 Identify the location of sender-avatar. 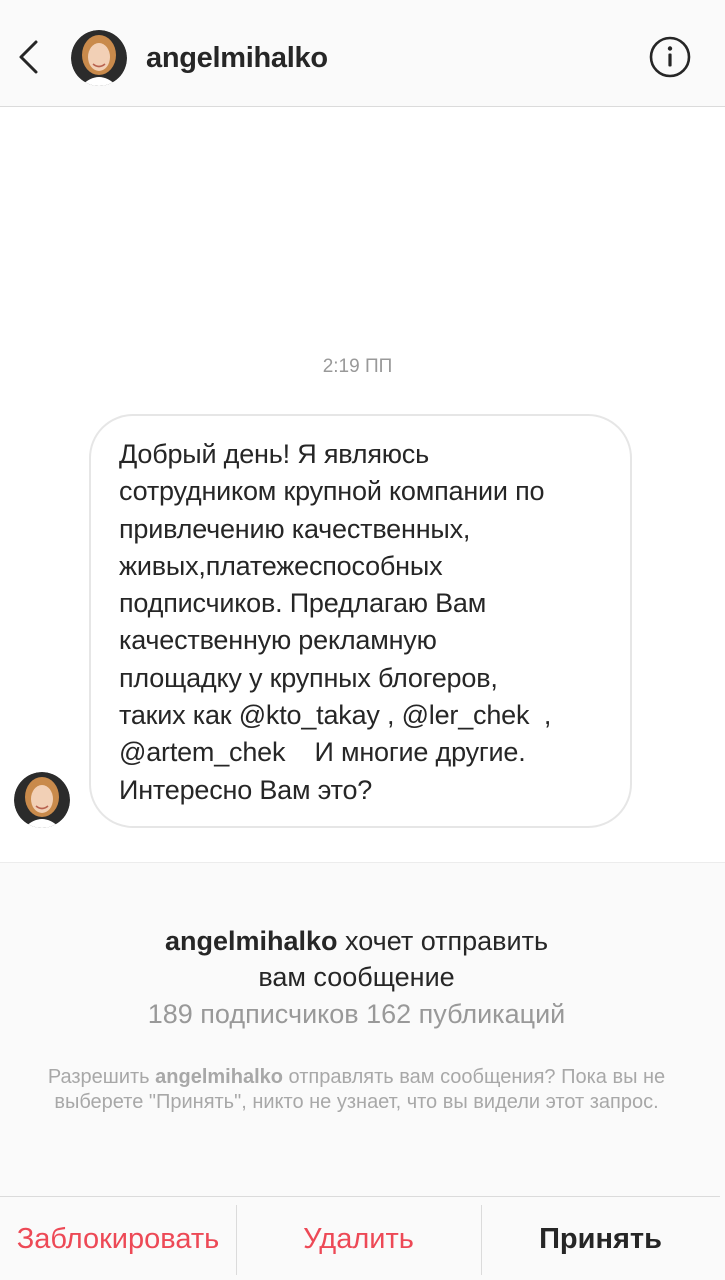
(42, 800).